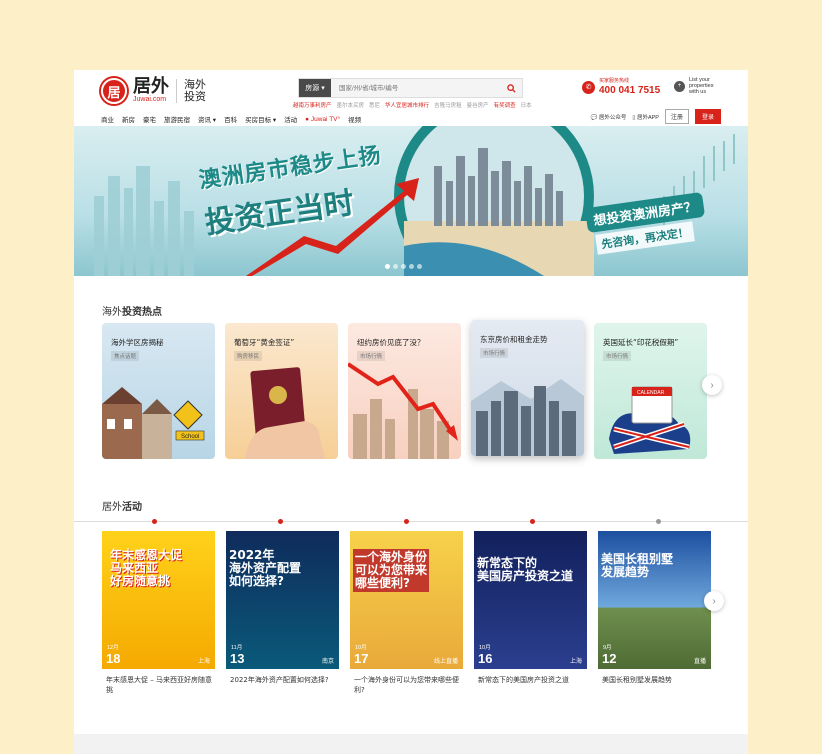 This screenshot has height=754, width=822. Describe the element at coordinates (315, 88) in the screenshot. I see `search-type-select: 房源 ▾` at that location.